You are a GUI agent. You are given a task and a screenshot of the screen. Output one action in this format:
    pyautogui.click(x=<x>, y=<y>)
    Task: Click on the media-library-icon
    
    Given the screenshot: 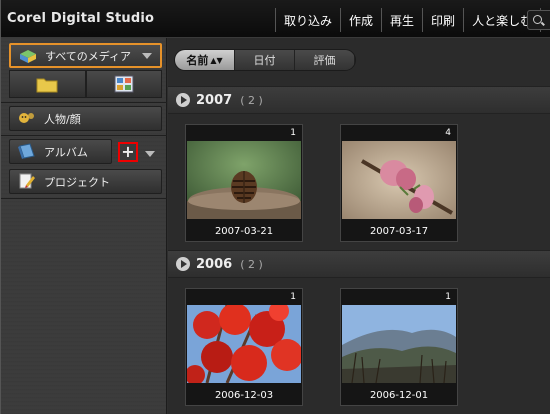 What is the action you would take?
    pyautogui.click(x=28, y=56)
    